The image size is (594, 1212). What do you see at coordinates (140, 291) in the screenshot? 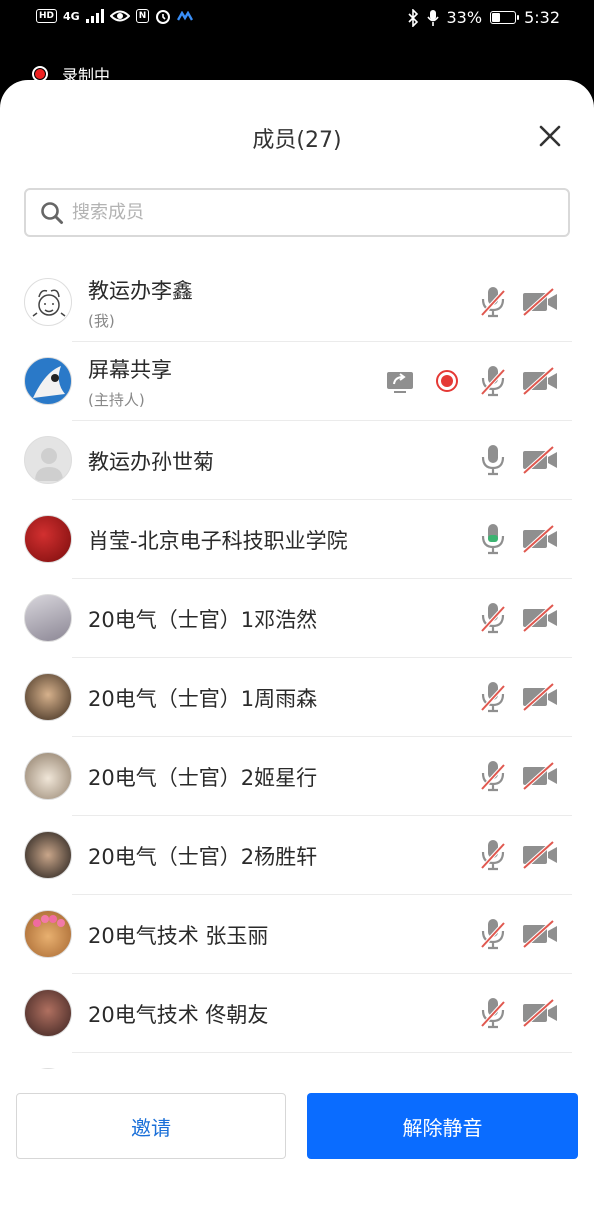
I see `member-name: 教运办李鑫` at bounding box center [140, 291].